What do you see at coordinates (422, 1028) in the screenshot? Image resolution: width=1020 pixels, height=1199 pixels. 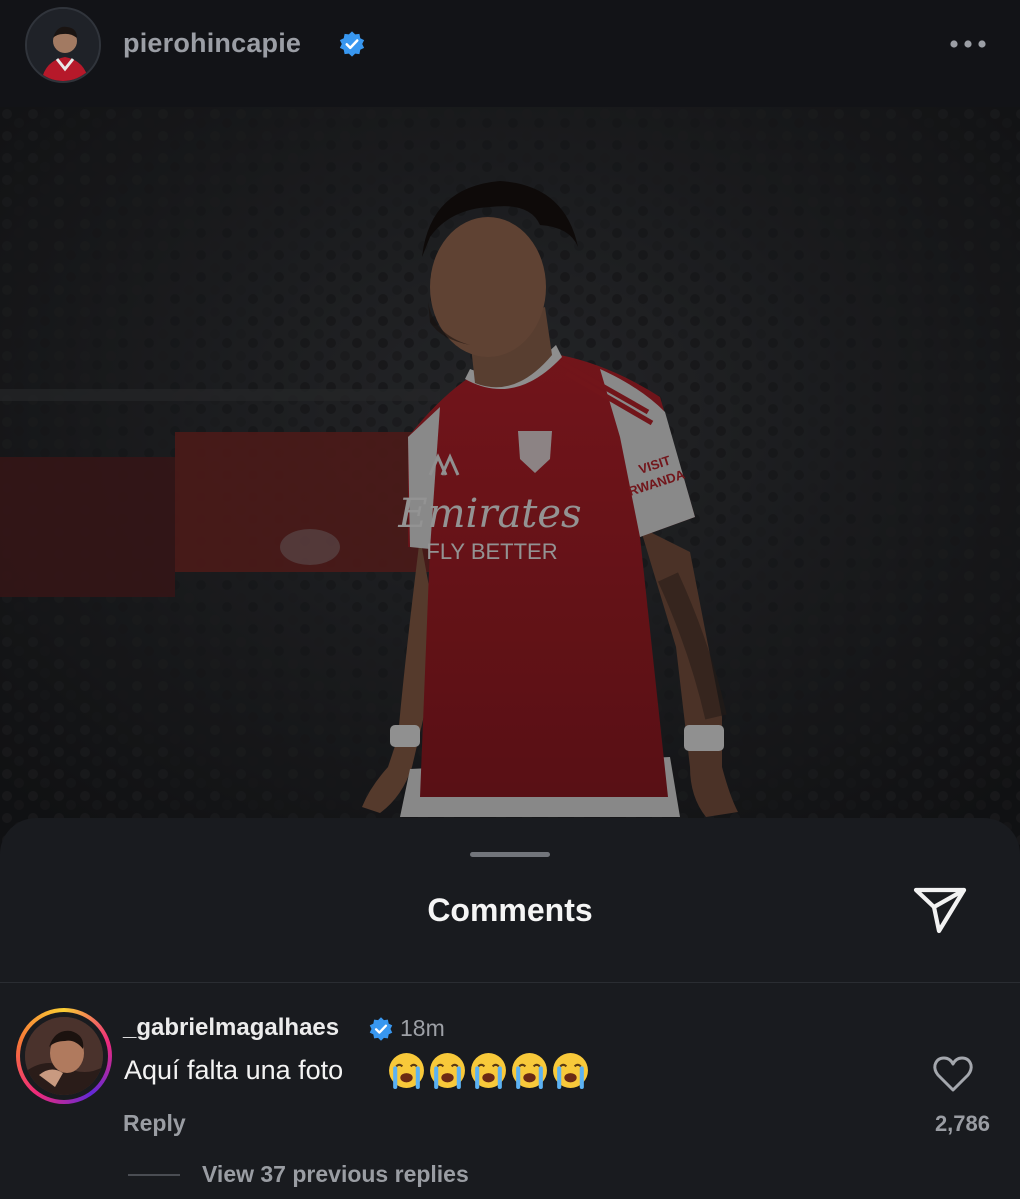 I see `comment-timestamp: 18m` at bounding box center [422, 1028].